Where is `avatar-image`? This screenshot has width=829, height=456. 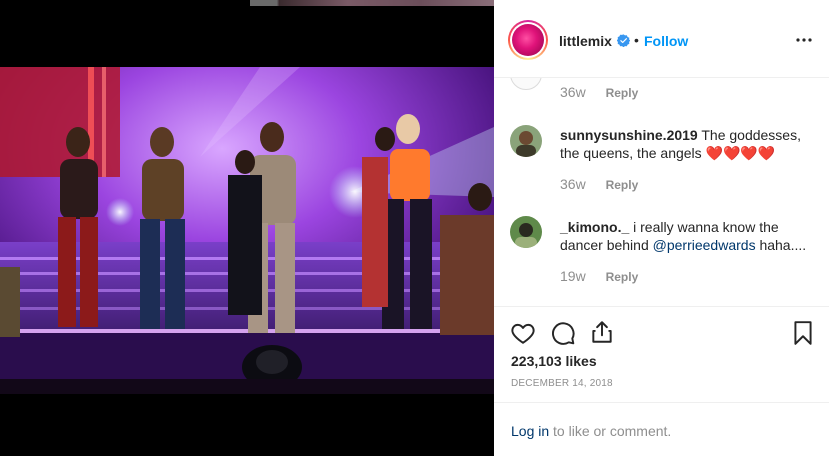 avatar-image is located at coordinates (528, 40).